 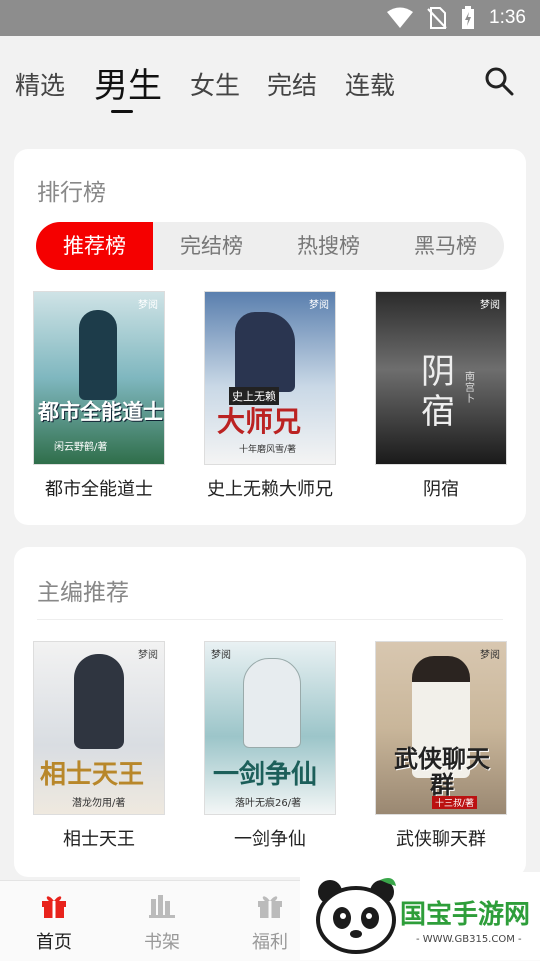 I want to click on nav-welfare-label: 福利, so click(x=270, y=942).